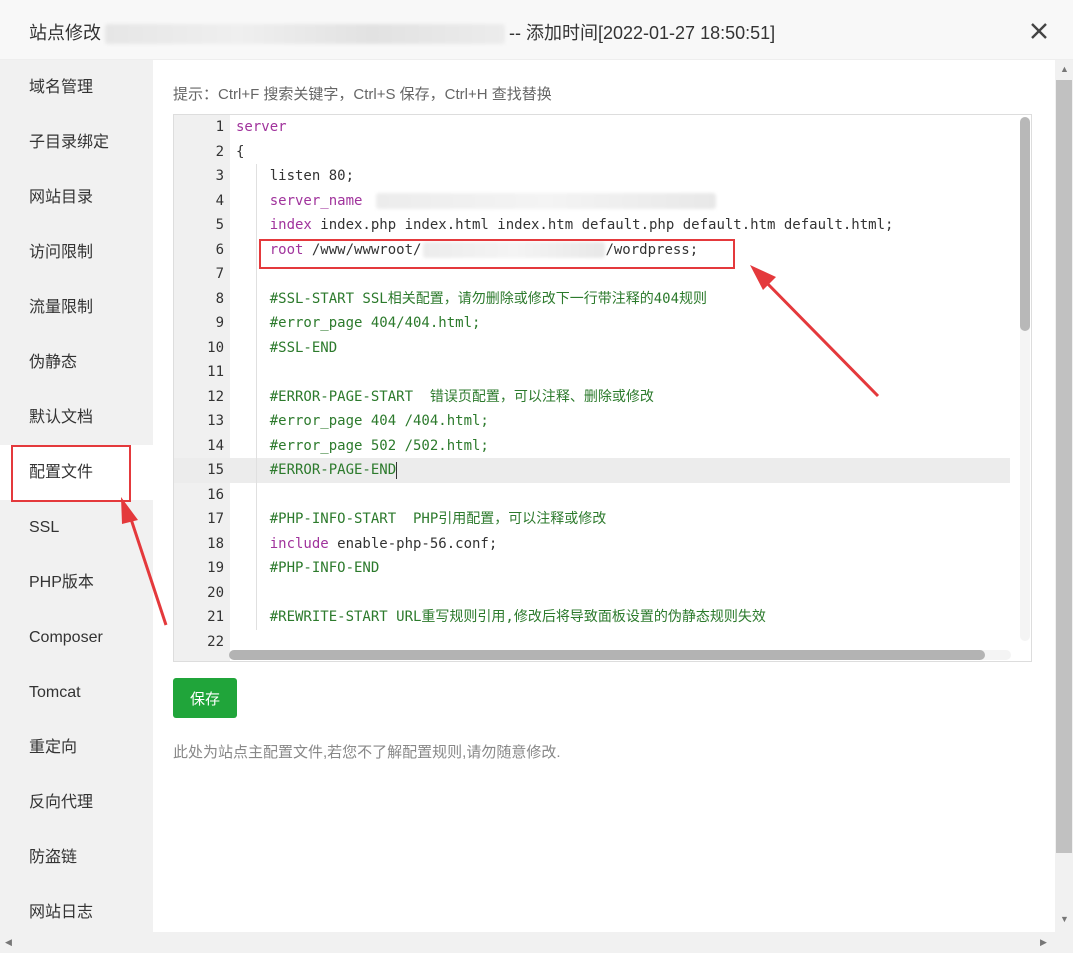  Describe the element at coordinates (592, 152) in the screenshot. I see `code-line: 2{` at that location.